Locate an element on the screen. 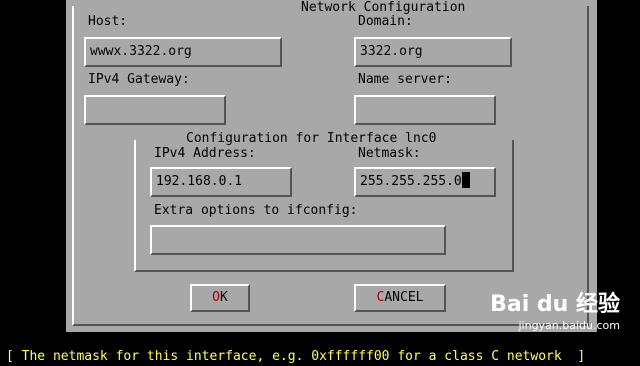  gateway-label: IPv4 Gateway: is located at coordinates (139, 79).